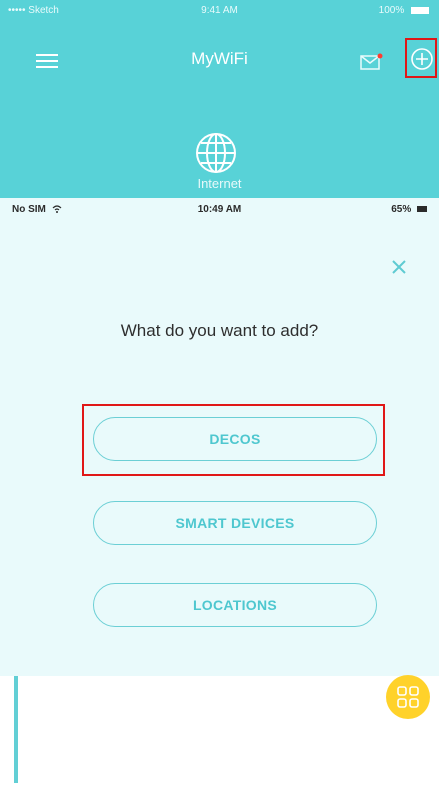 Image resolution: width=439 pixels, height=785 pixels. Describe the element at coordinates (391, 10) in the screenshot. I see `battery-percent: 100%` at that location.